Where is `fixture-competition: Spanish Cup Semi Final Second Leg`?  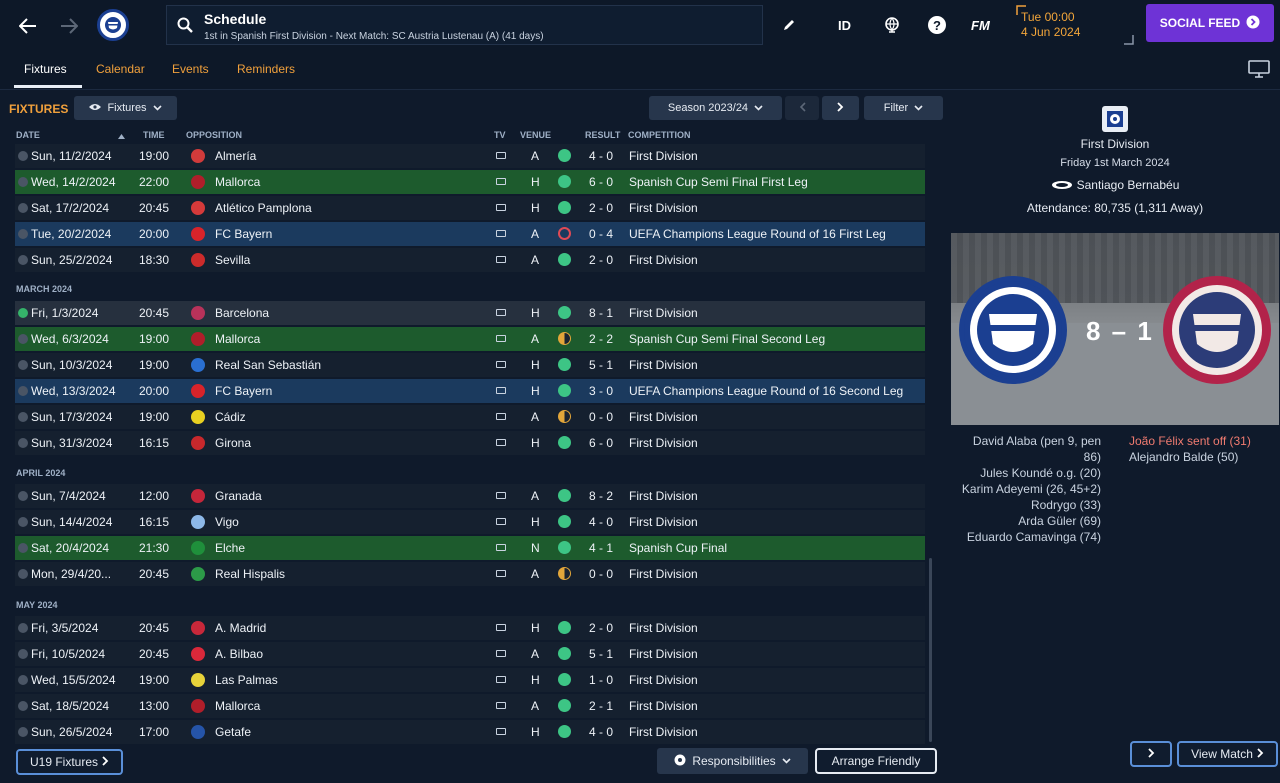
fixture-competition: Spanish Cup Semi Final Second Leg is located at coordinates (727, 339).